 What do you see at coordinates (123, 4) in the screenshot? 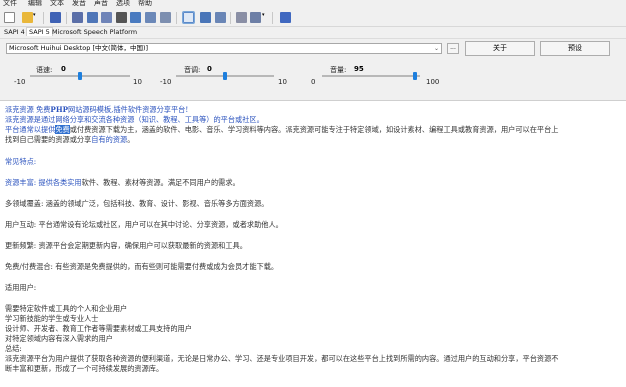
I see `menu-options: 选项` at bounding box center [123, 4].